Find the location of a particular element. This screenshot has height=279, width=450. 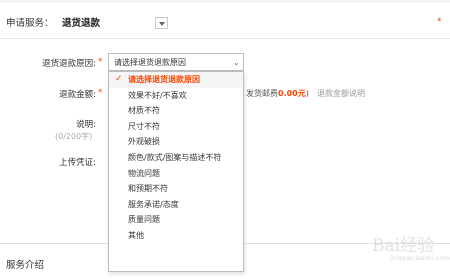

service-row: 申请服务： 退货退款 * is located at coordinates (225, 21).